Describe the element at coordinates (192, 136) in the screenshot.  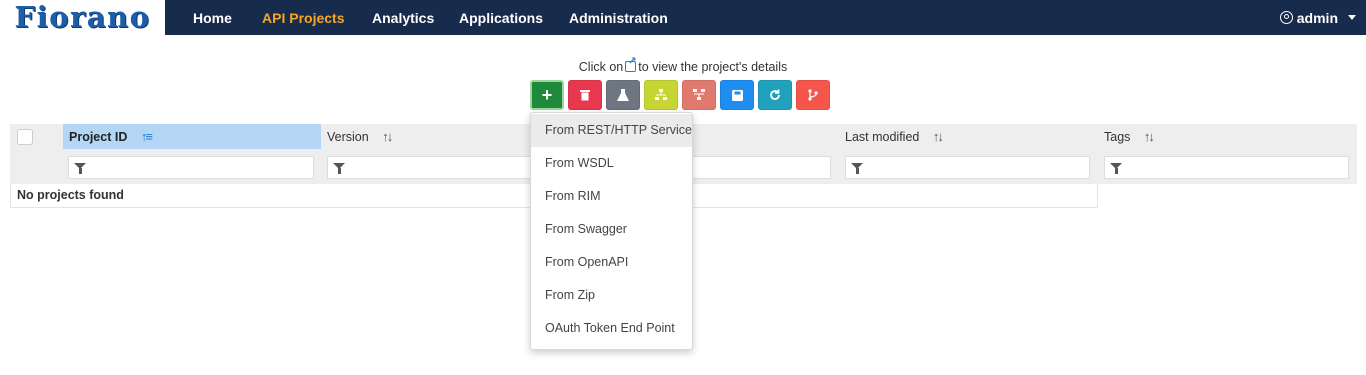
I see `column-project-id: Project ID ↑≡` at that location.